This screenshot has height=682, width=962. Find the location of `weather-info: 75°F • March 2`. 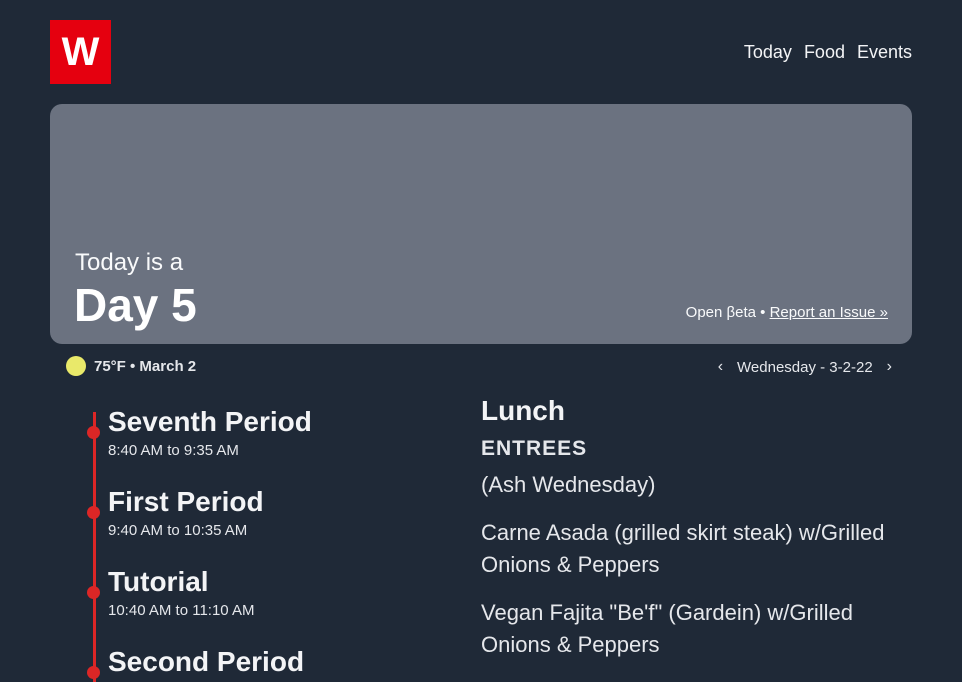

weather-info: 75°F • March 2 is located at coordinates (131, 366).